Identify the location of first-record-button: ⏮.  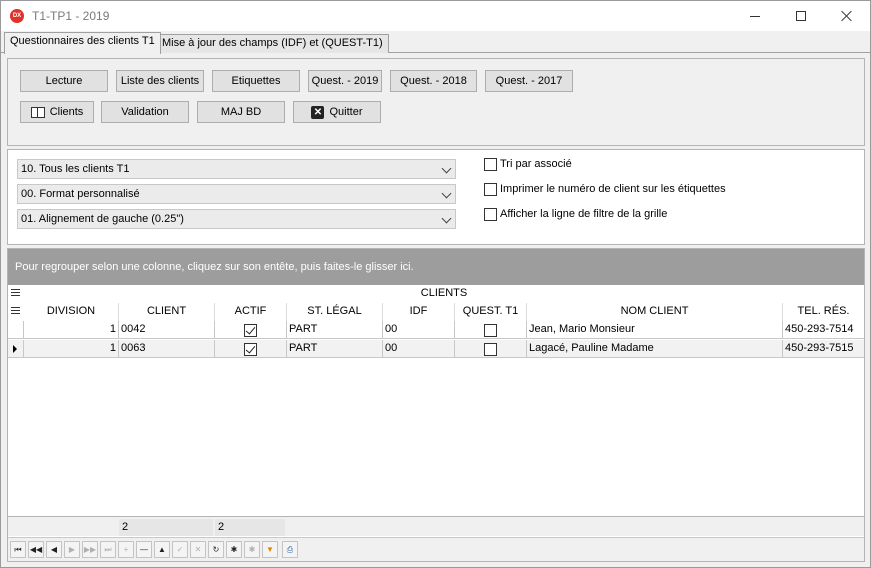
(18, 549).